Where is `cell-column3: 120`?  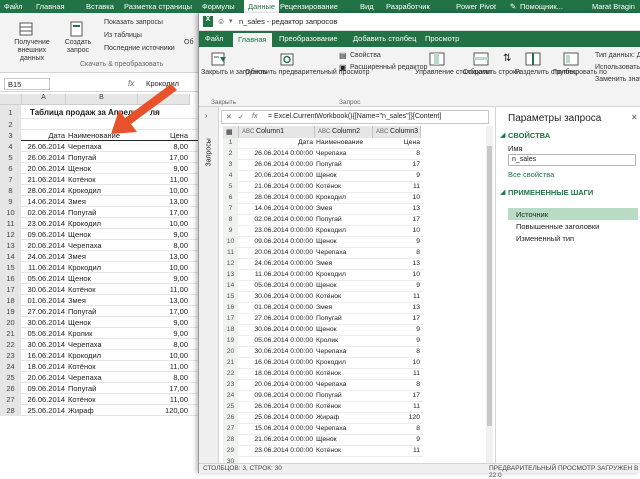
cell-column3: 120 is located at coordinates (397, 417).